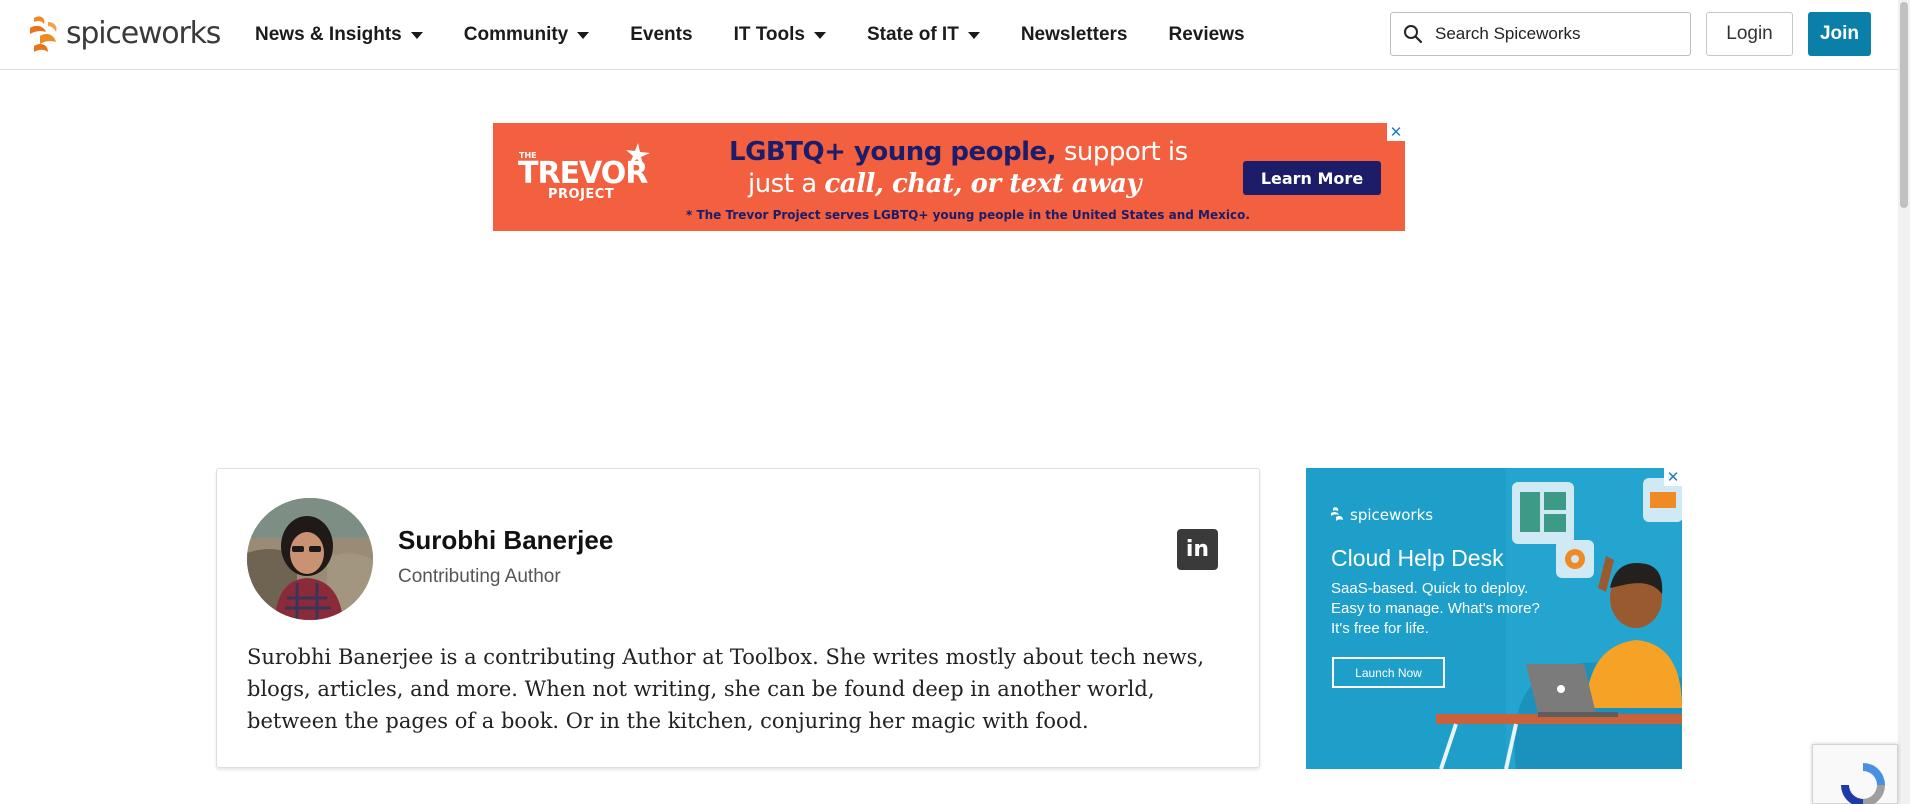  I want to click on recaptcha-badge, so click(1855, 774).